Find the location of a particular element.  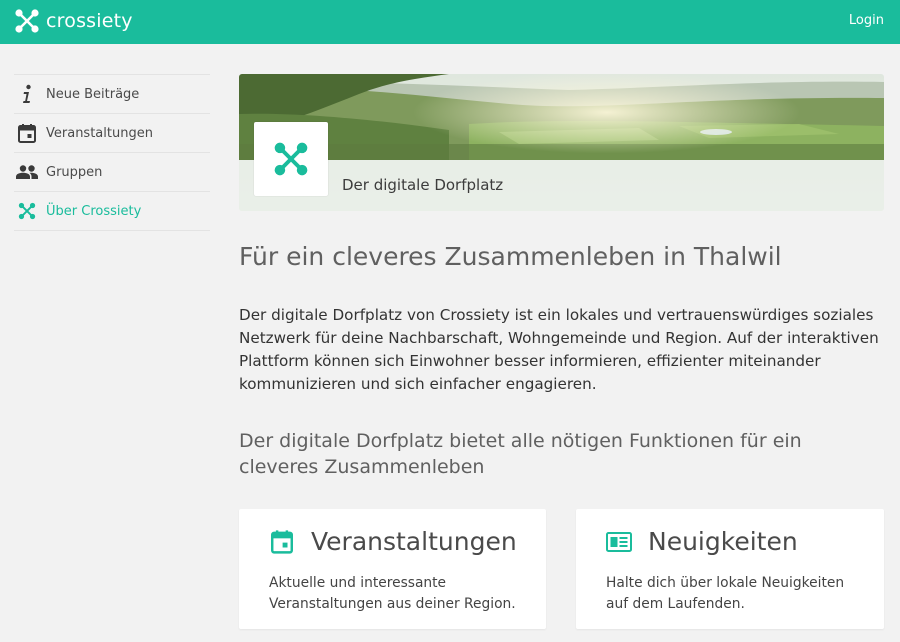

feature-card-header: Veranstaltungen is located at coordinates (393, 542).